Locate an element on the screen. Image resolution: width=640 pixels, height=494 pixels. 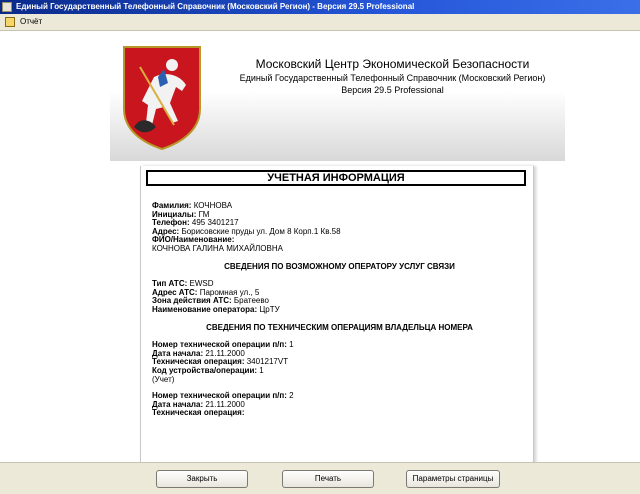
fio-value: КОЧНОВА ГАЛИНА МИХАЙЛОВНА is located at coordinates (217, 248).